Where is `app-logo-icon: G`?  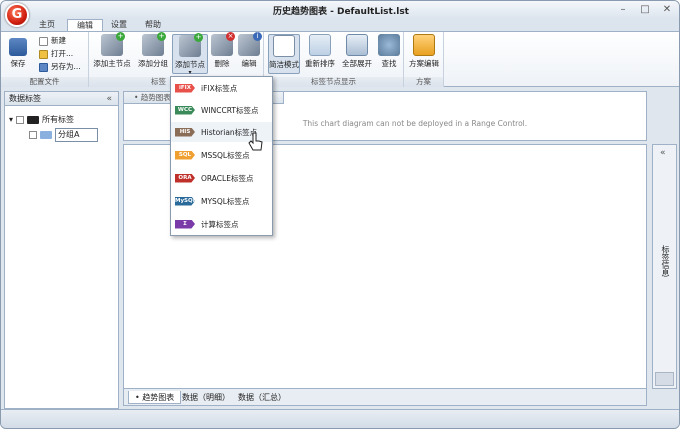
app-logo-icon: G is located at coordinates (17, 15).